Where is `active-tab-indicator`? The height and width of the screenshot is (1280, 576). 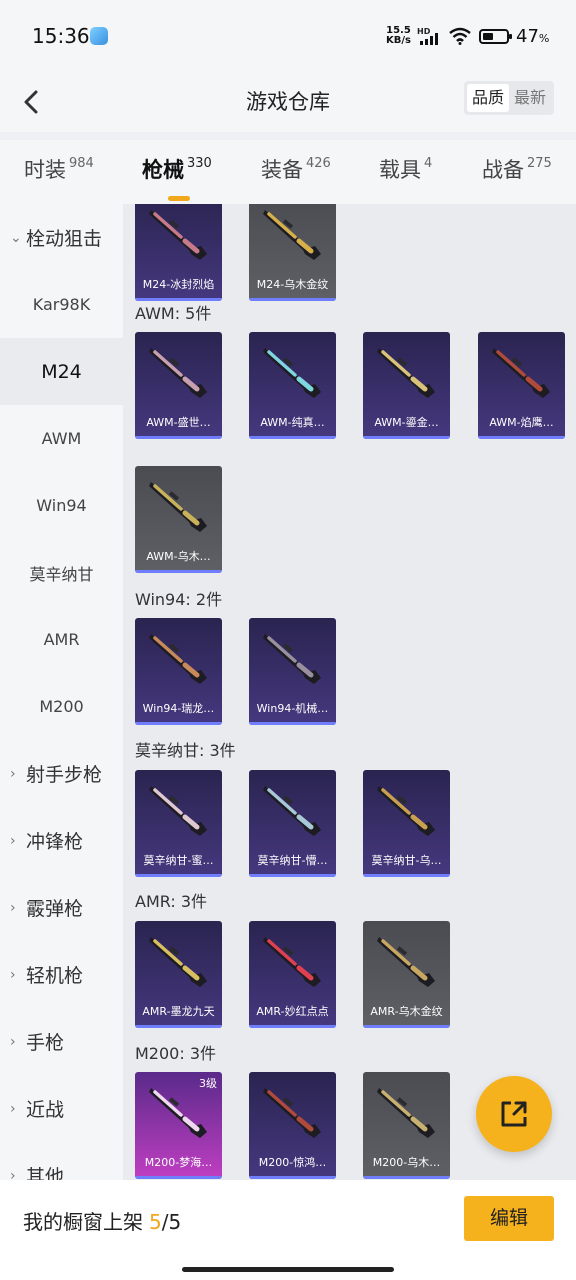
active-tab-indicator is located at coordinates (179, 198).